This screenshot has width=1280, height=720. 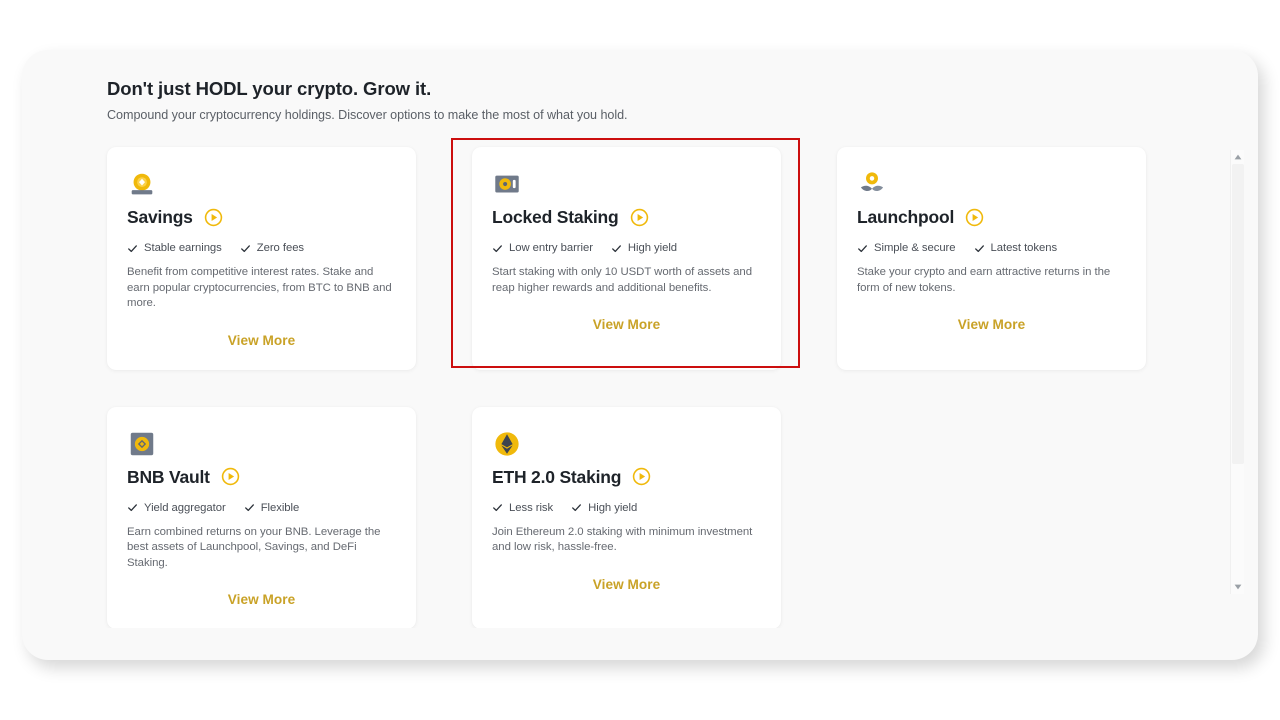 I want to click on feature-item: Less risk, so click(x=522, y=508).